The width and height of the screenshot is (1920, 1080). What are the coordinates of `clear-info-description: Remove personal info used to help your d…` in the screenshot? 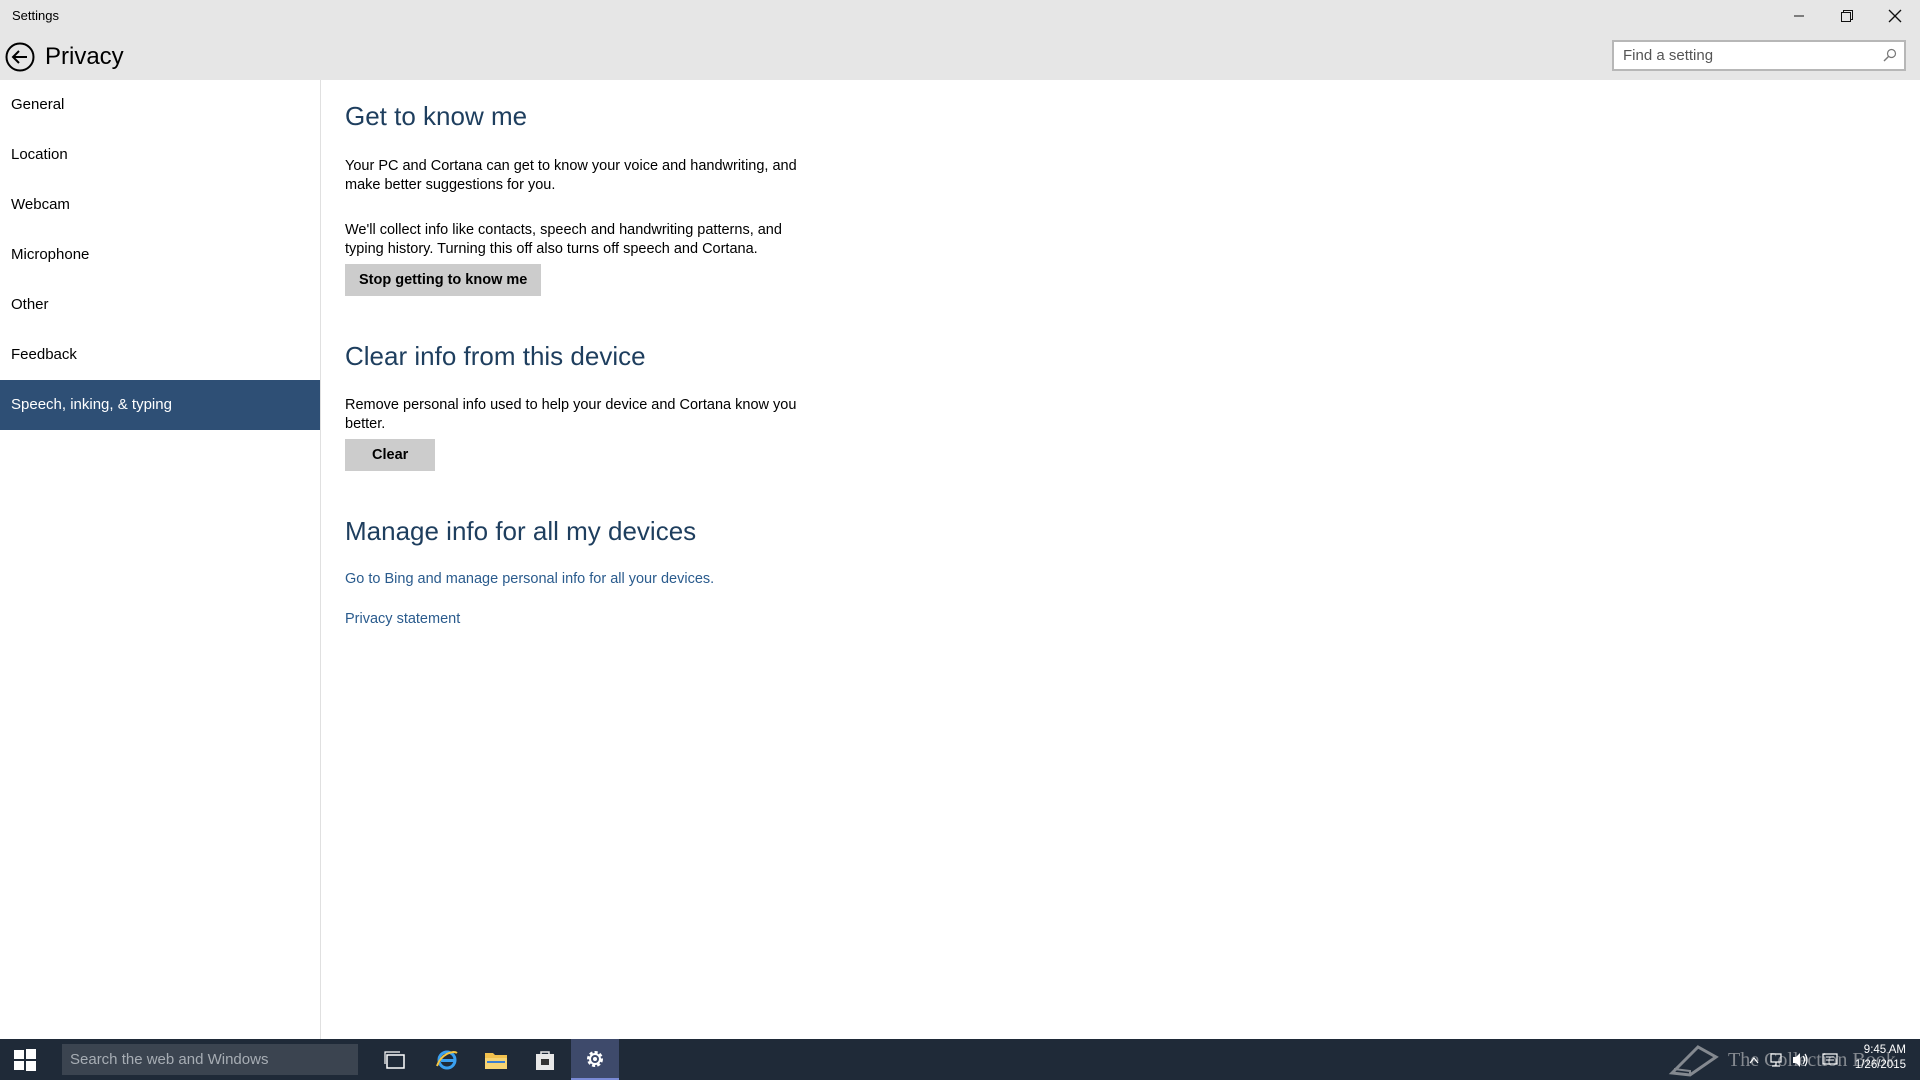 It's located at (571, 414).